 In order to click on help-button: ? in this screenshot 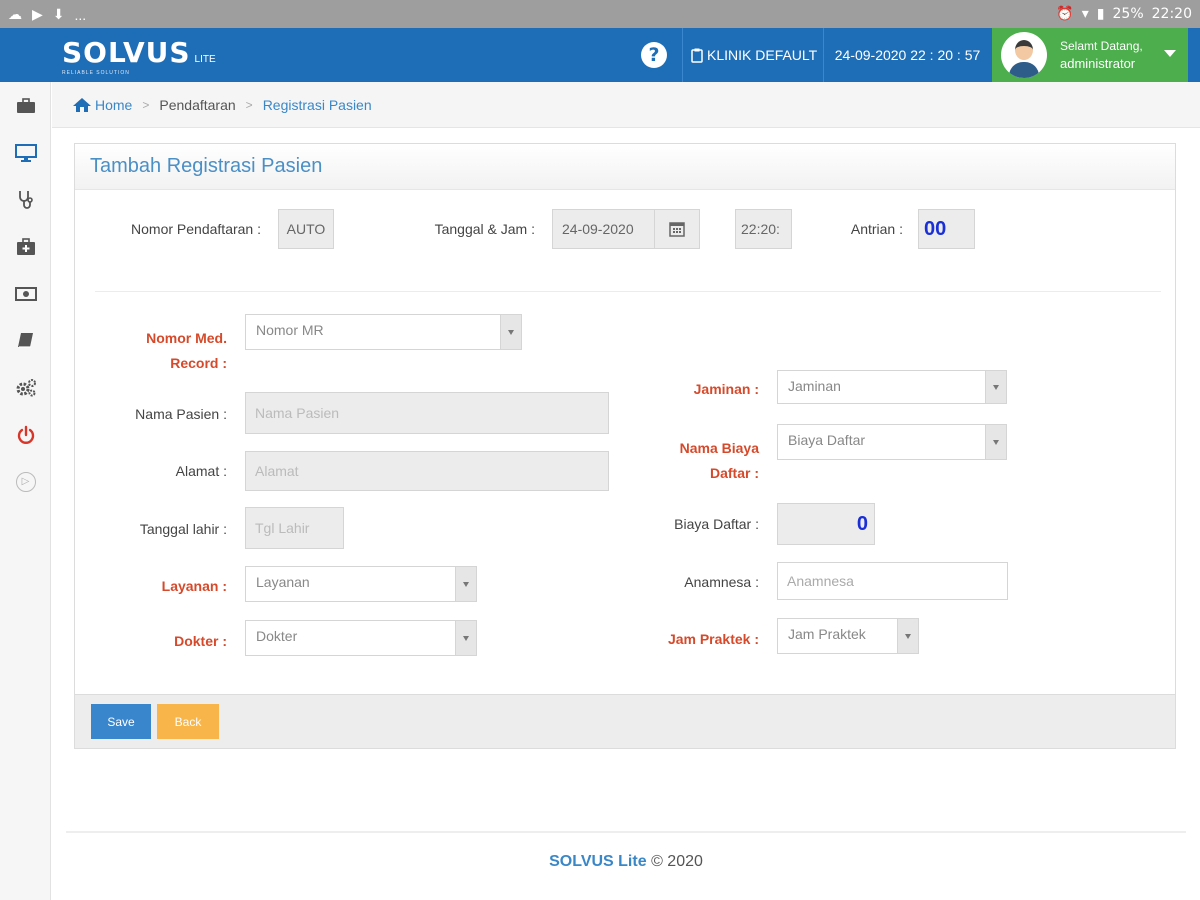, I will do `click(654, 55)`.